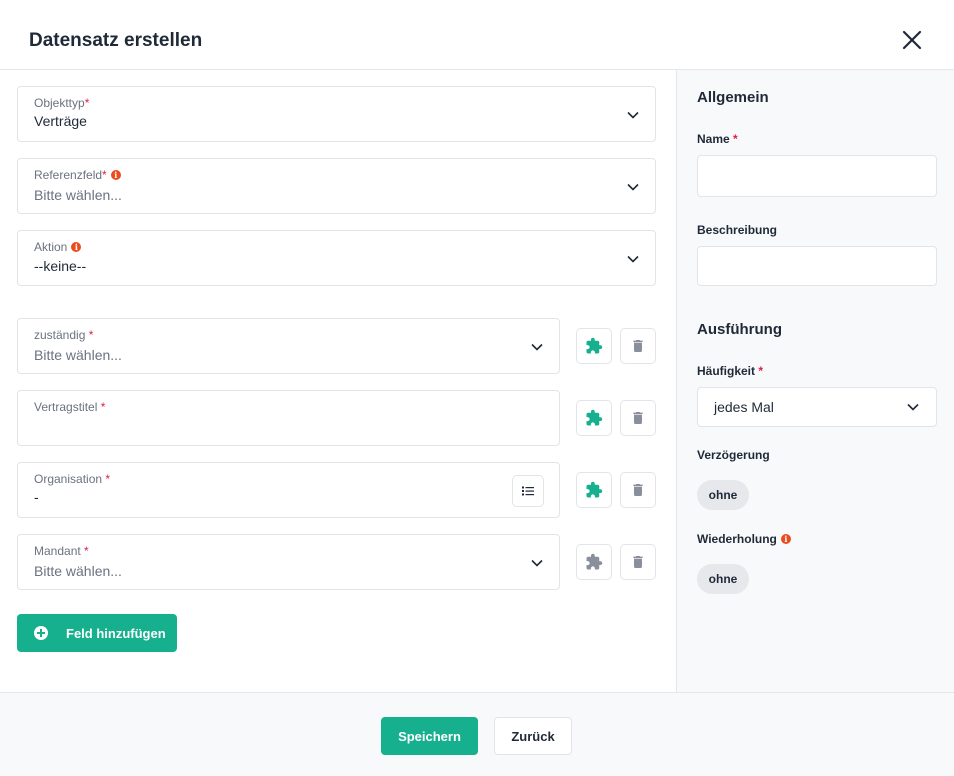  Describe the element at coordinates (61, 551) in the screenshot. I see `mandant-label: Mandant *` at that location.